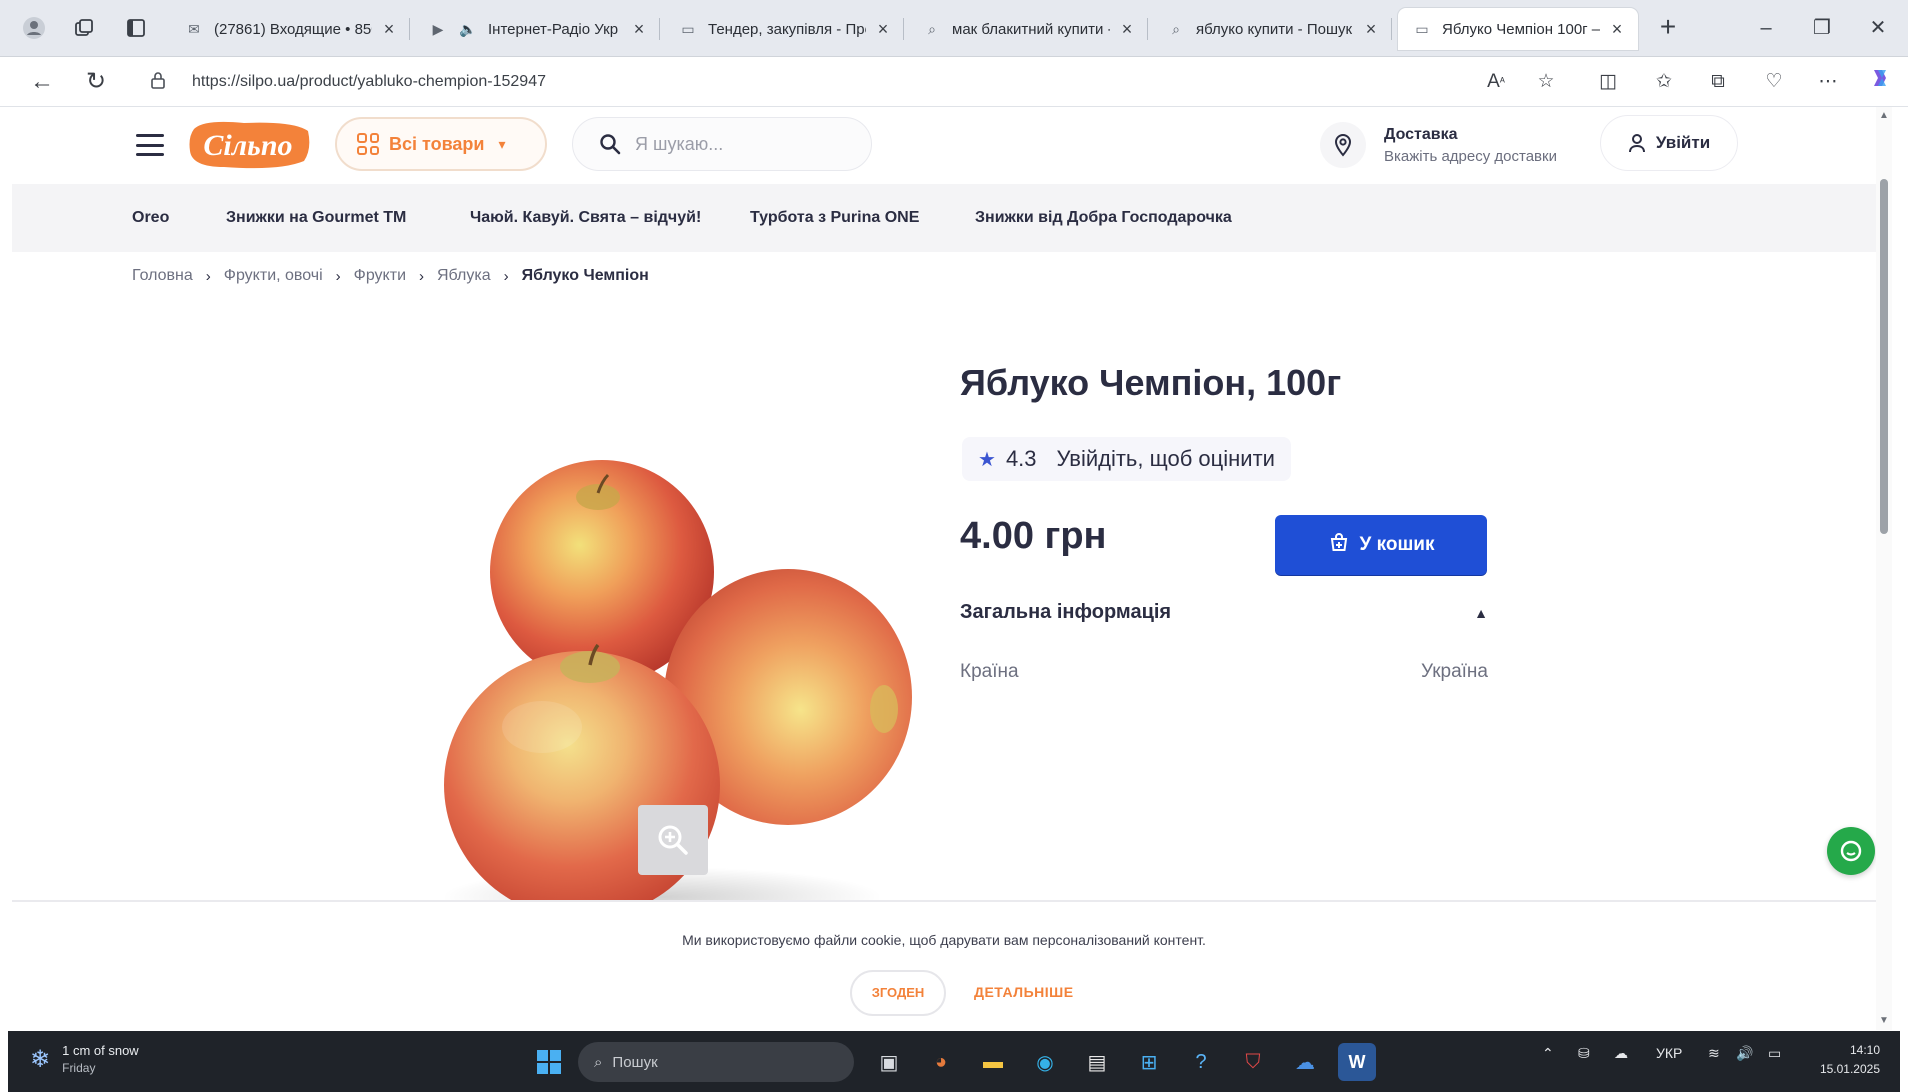 The width and height of the screenshot is (1908, 1092). What do you see at coordinates (1546, 82) in the screenshot?
I see `favorite-star-icon: ☆` at bounding box center [1546, 82].